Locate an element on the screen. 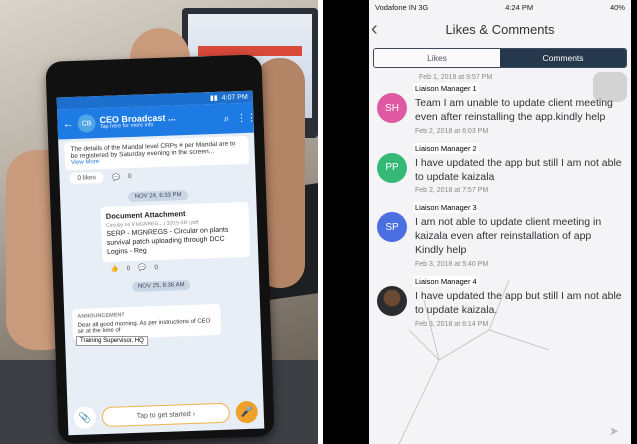 Image resolution: width=637 pixels, height=444 pixels. composer-bar: 📎 Tap to get started › 🎤 is located at coordinates (165, 414).